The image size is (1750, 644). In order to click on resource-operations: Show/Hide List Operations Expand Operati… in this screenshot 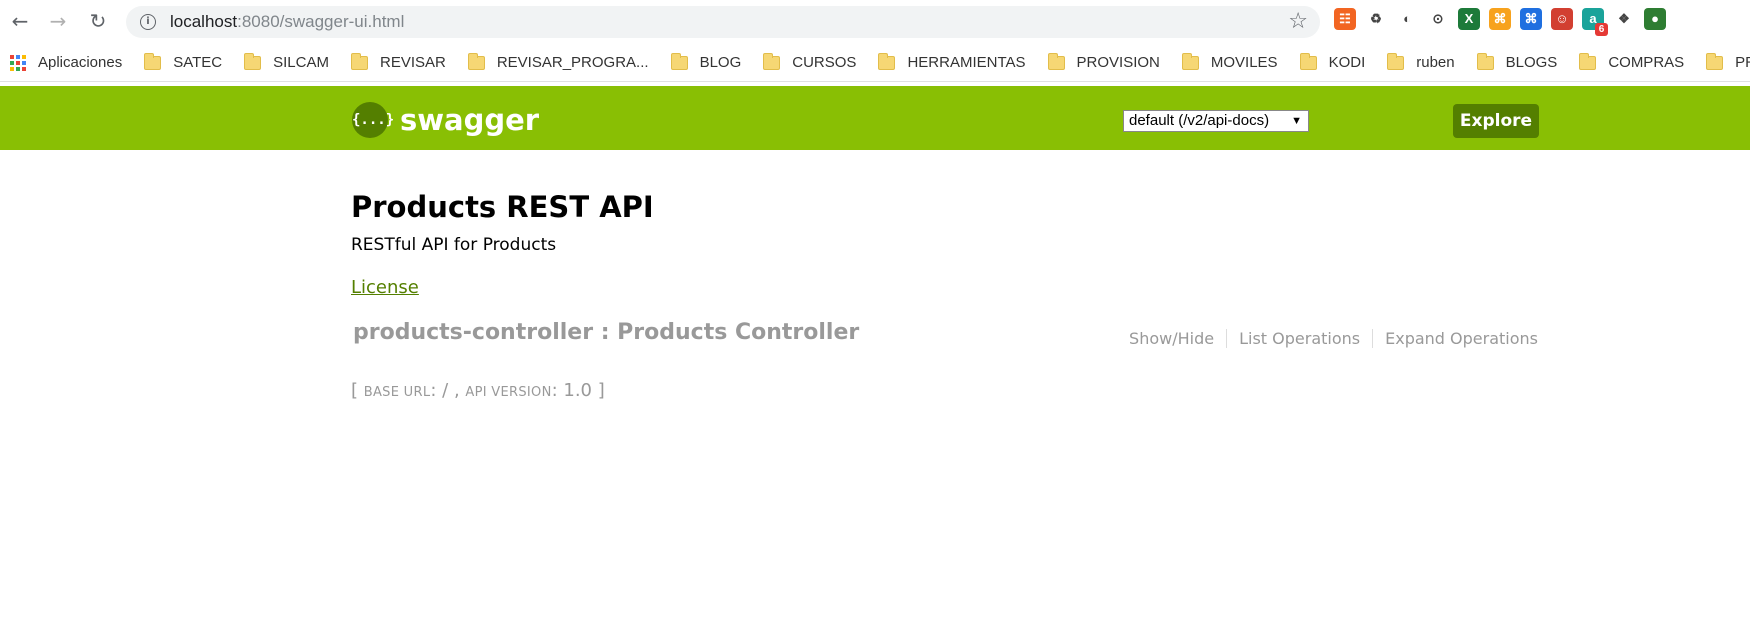, I will do `click(1327, 338)`.